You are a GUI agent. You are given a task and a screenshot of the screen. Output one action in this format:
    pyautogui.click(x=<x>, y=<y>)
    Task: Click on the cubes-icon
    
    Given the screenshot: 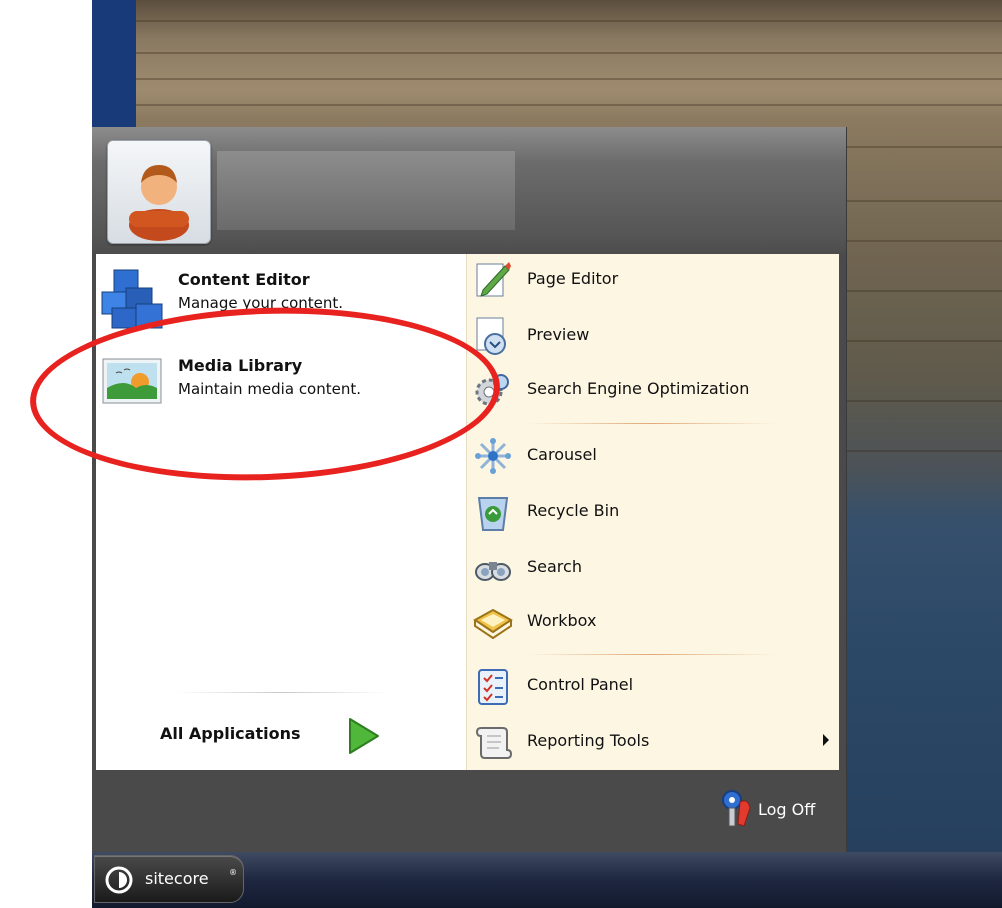 What is the action you would take?
    pyautogui.click(x=132, y=299)
    